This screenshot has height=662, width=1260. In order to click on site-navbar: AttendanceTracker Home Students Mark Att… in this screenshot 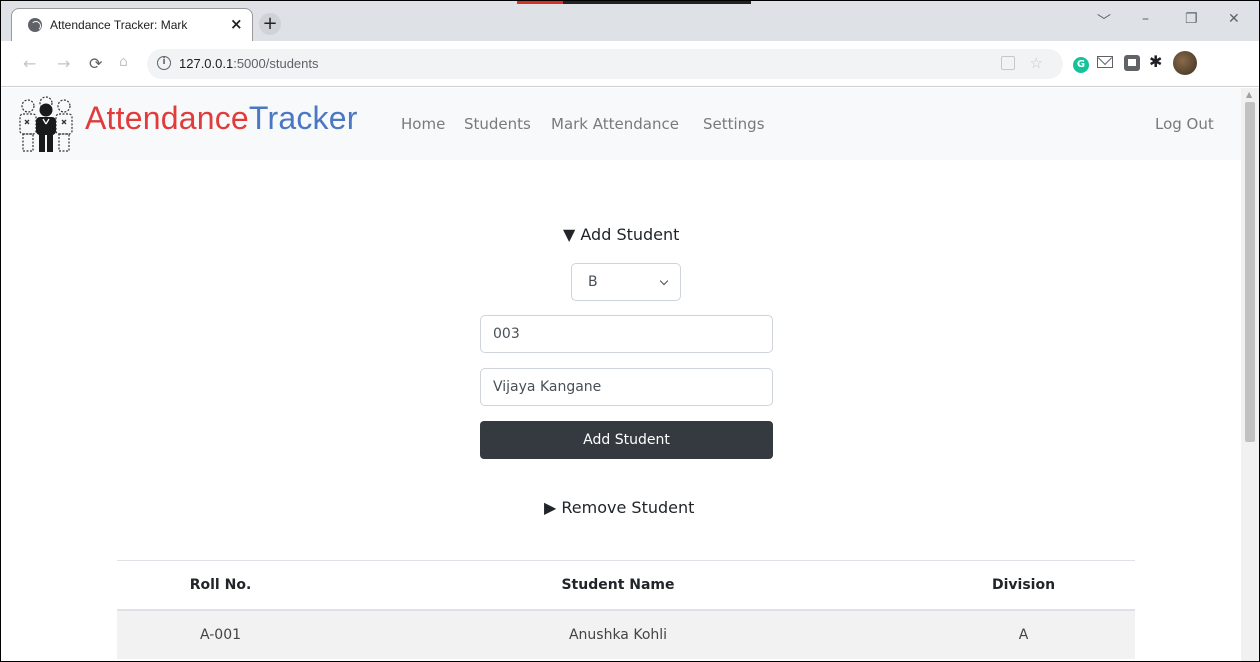, I will do `click(621, 124)`.